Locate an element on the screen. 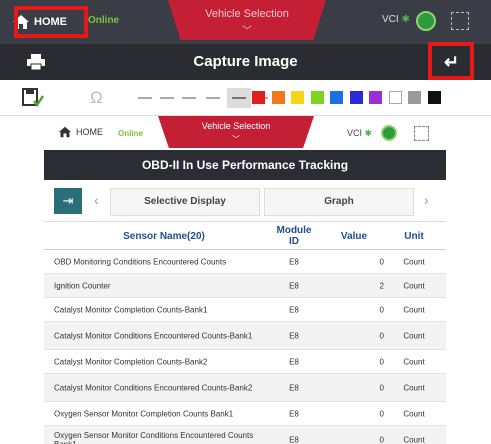 The image size is (491, 444). home-icon is located at coordinates (65, 132).